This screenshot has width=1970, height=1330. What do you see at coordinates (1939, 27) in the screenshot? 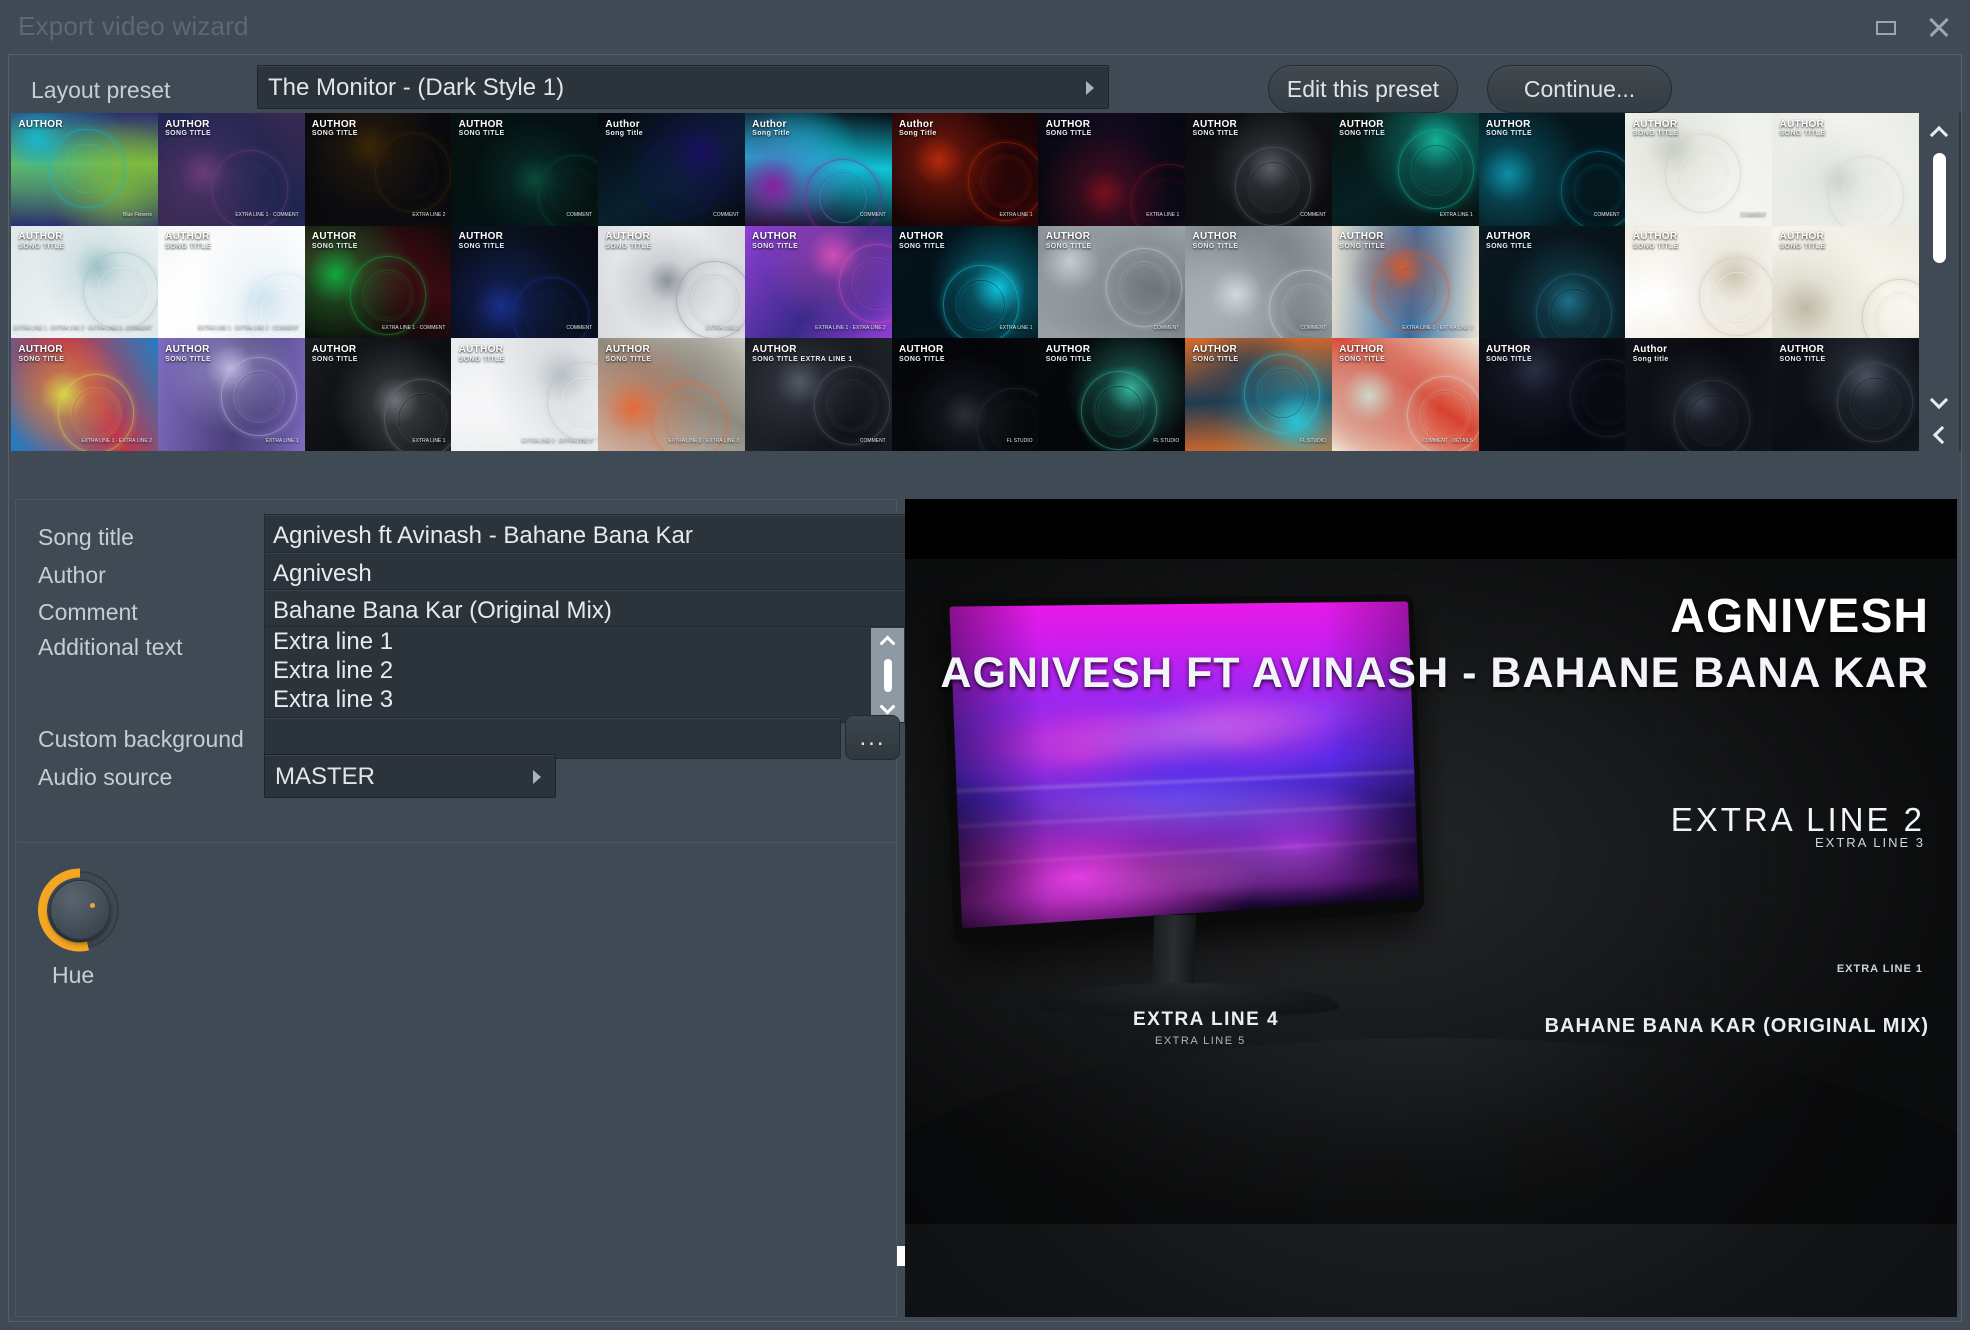
I see `close-icon` at bounding box center [1939, 27].